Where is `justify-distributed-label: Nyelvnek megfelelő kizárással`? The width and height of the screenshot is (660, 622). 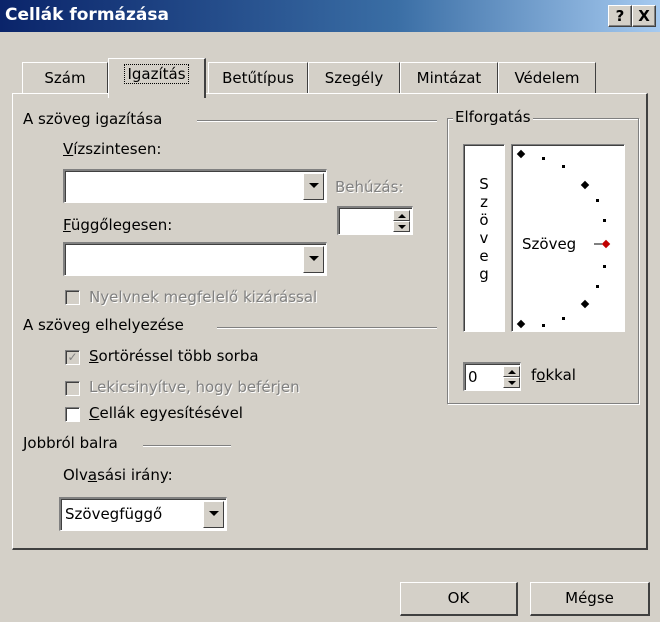 justify-distributed-label: Nyelvnek megfelelő kizárással is located at coordinates (203, 297).